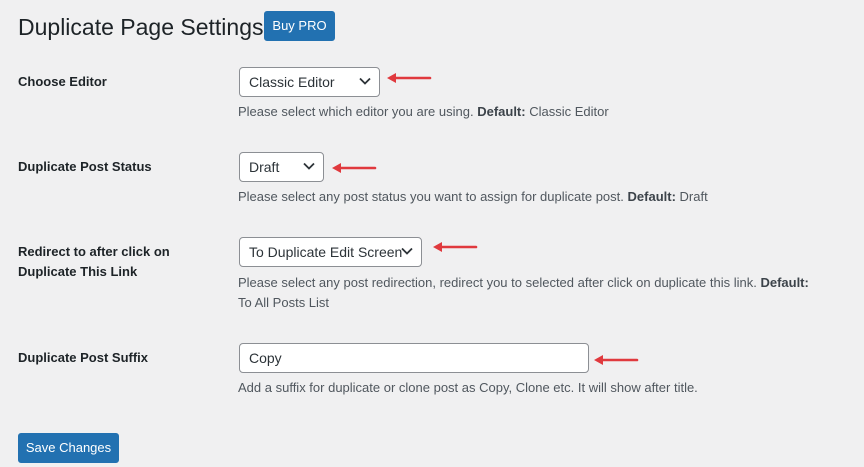 The image size is (864, 467). Describe the element at coordinates (292, 82) in the screenshot. I see `editor-select-value: Classic Editor` at that location.